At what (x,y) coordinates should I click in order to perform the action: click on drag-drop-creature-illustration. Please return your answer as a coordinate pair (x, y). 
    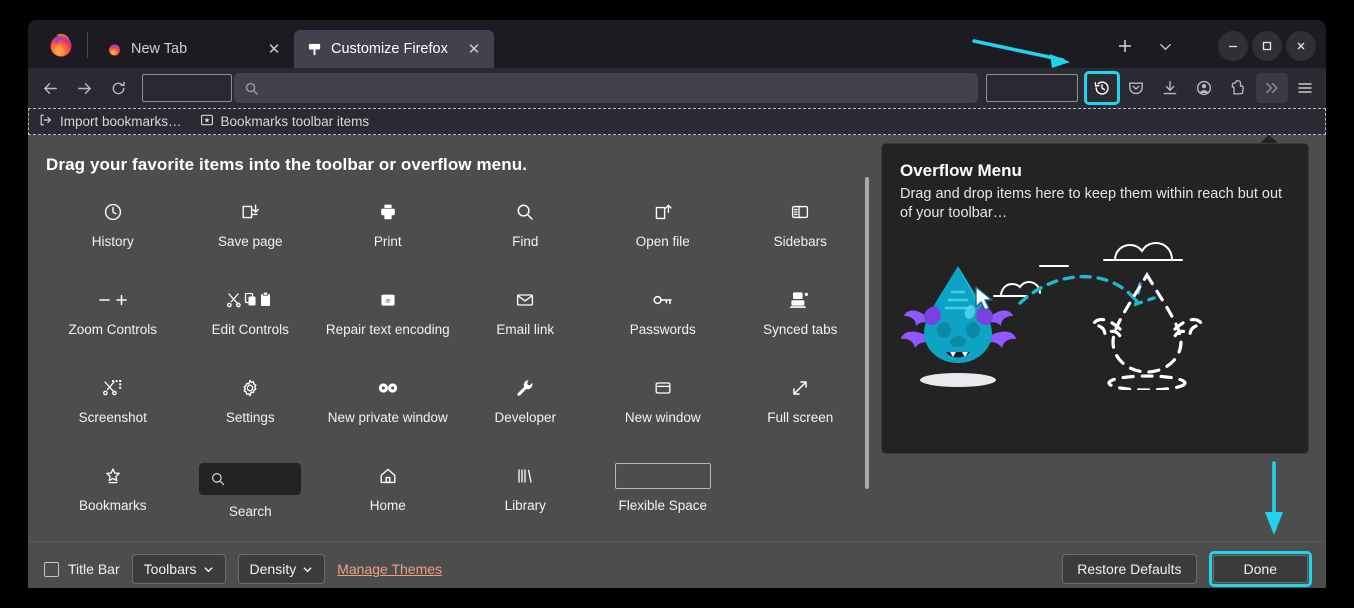
    Looking at the image, I should click on (1095, 316).